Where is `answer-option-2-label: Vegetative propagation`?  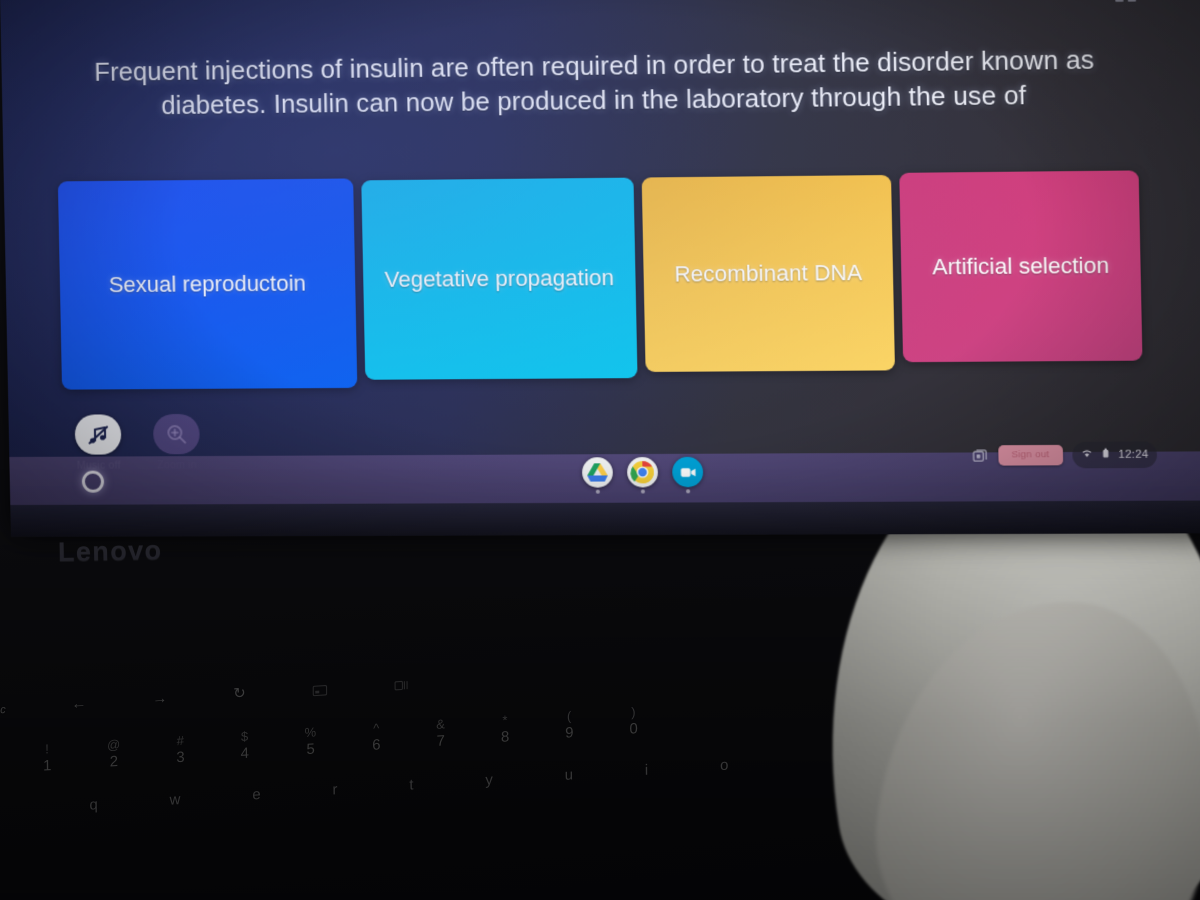 answer-option-2-label: Vegetative propagation is located at coordinates (499, 278).